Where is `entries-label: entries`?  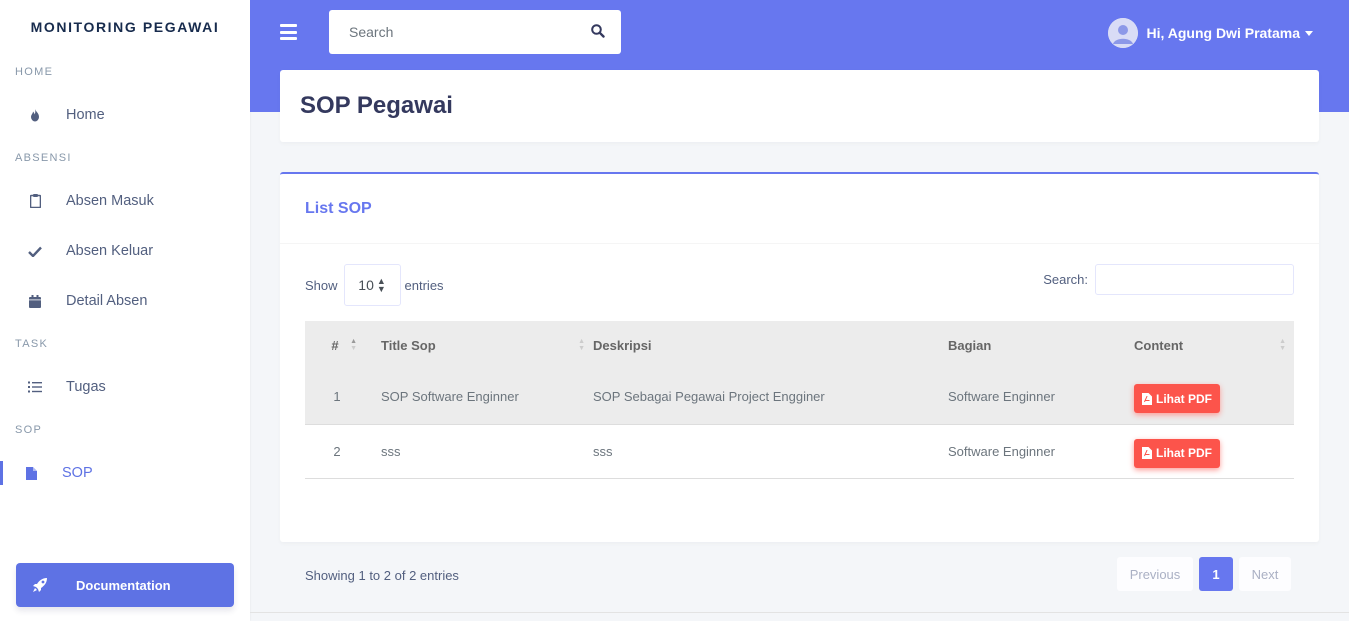
entries-label: entries is located at coordinates (424, 285).